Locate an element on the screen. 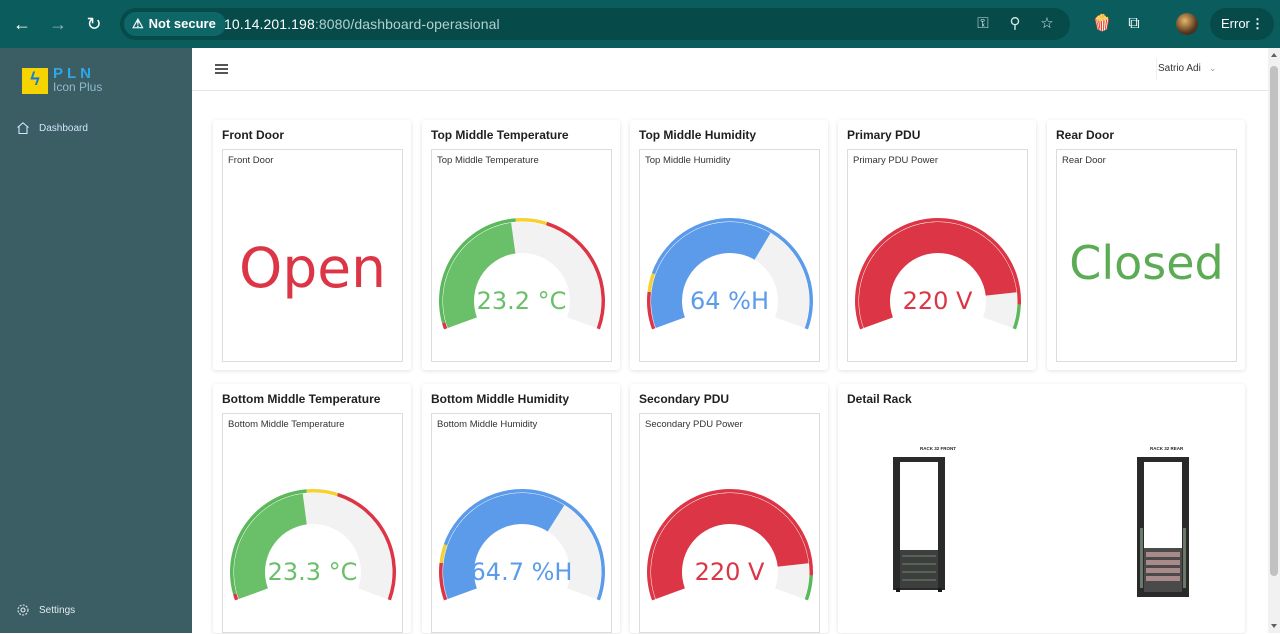 The height and width of the screenshot is (634, 1280). profile-error-button: Error ⋮ is located at coordinates (1242, 24).